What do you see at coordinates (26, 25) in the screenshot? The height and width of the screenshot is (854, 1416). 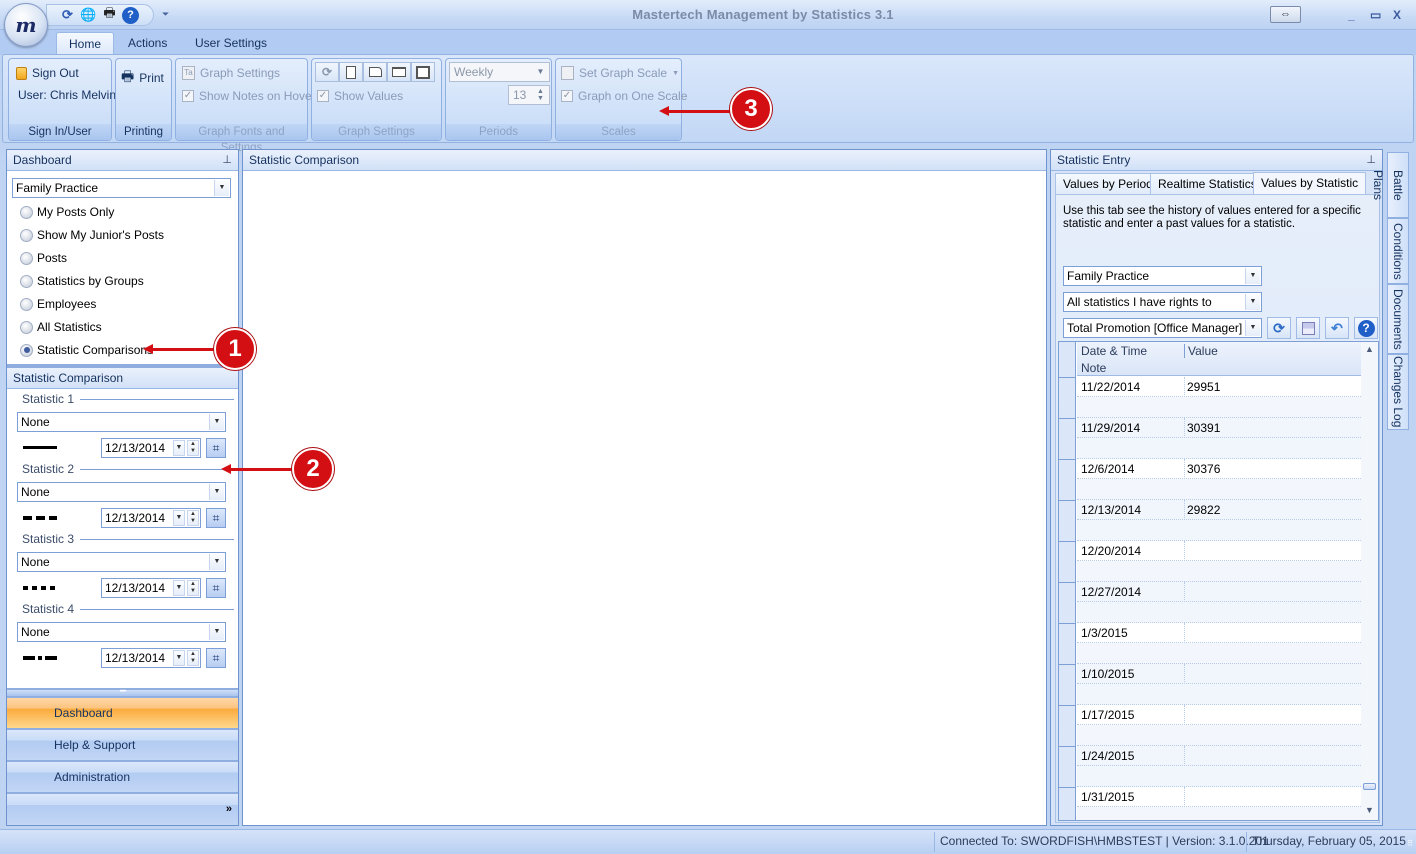 I see `app-menu-button: m` at bounding box center [26, 25].